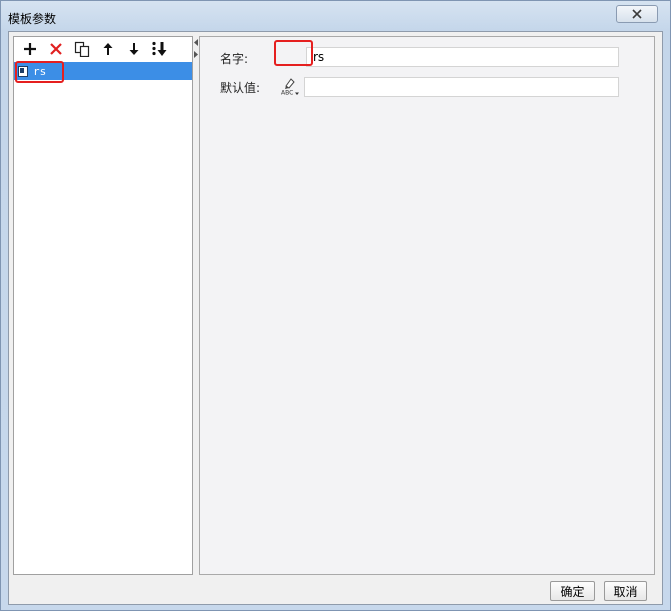  Describe the element at coordinates (234, 59) in the screenshot. I see `name-label: 名字:` at that location.